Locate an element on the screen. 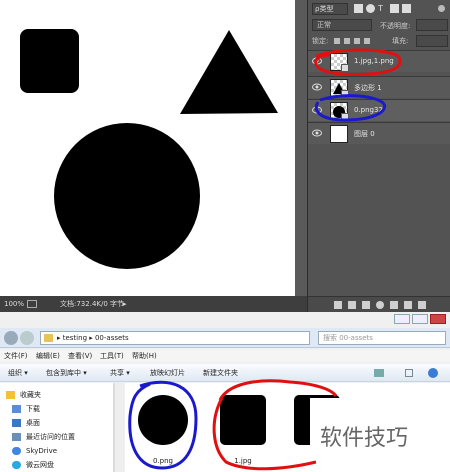 The image size is (450, 472). fill-input is located at coordinates (432, 41).